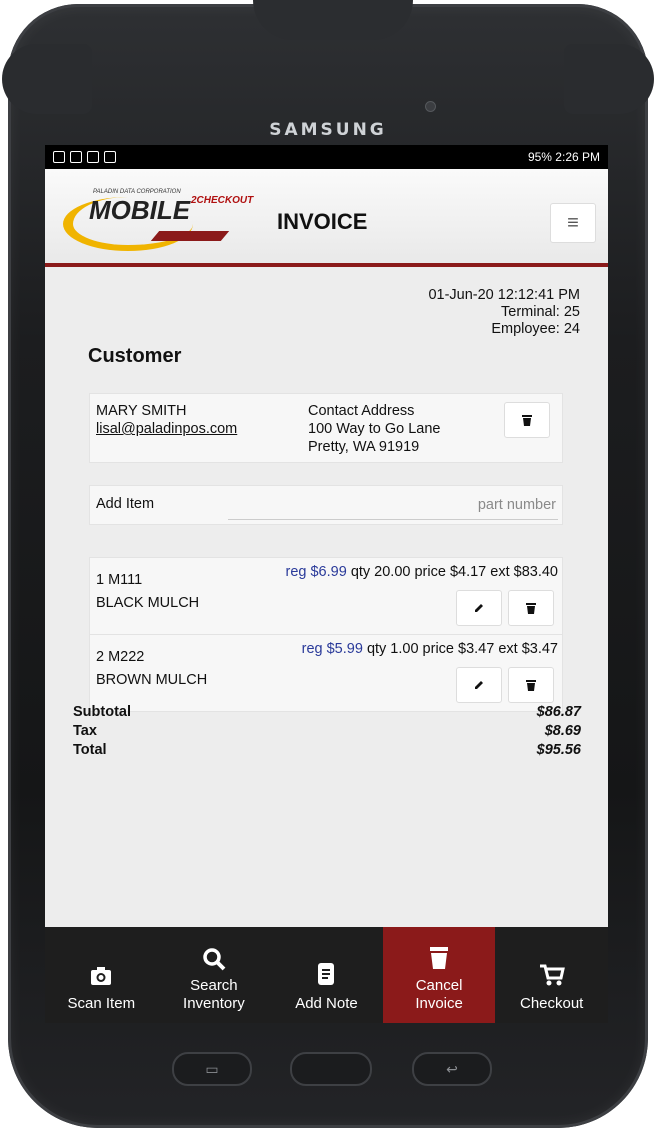  Describe the element at coordinates (454, 572) in the screenshot. I see `item-detail: qty 20.00 price $4.17 ext $83.40` at that location.